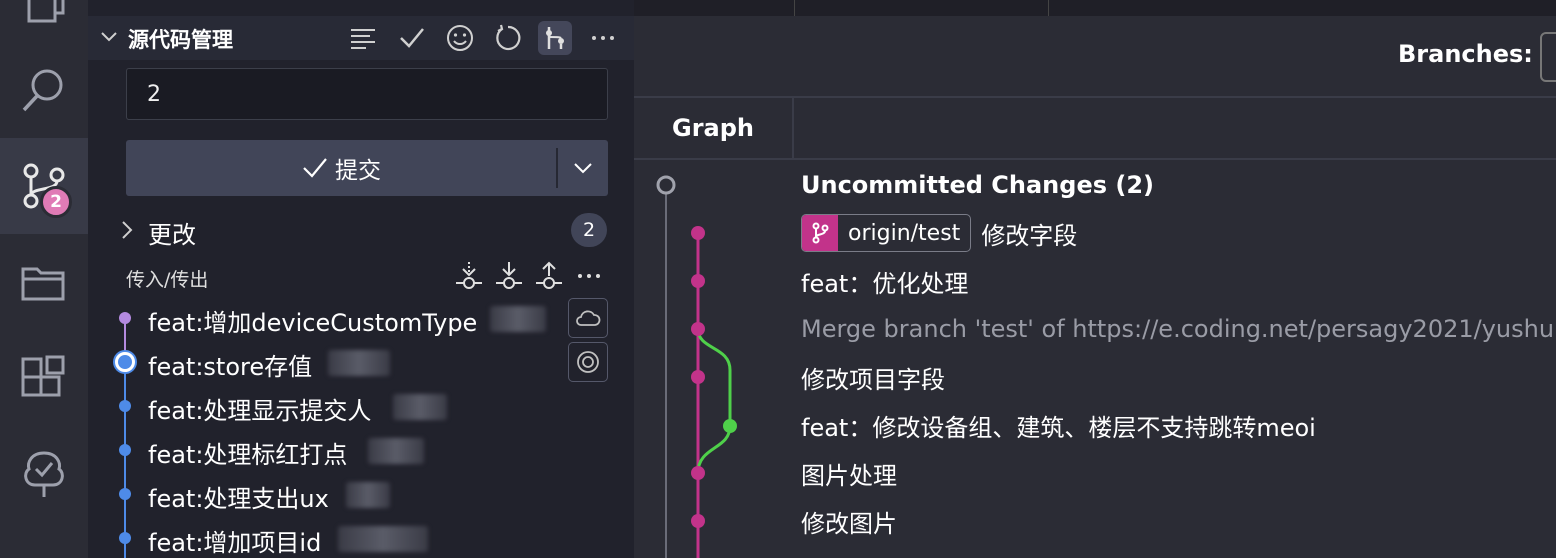 Image resolution: width=1556 pixels, height=558 pixels. I want to click on changes-label: 更改, so click(172, 235).